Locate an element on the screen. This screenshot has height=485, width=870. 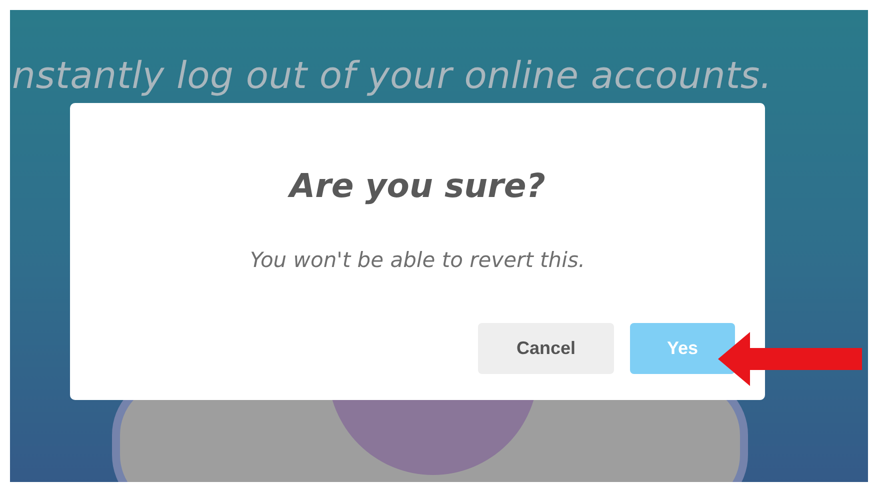
cancel-button: Cancel is located at coordinates (546, 348).